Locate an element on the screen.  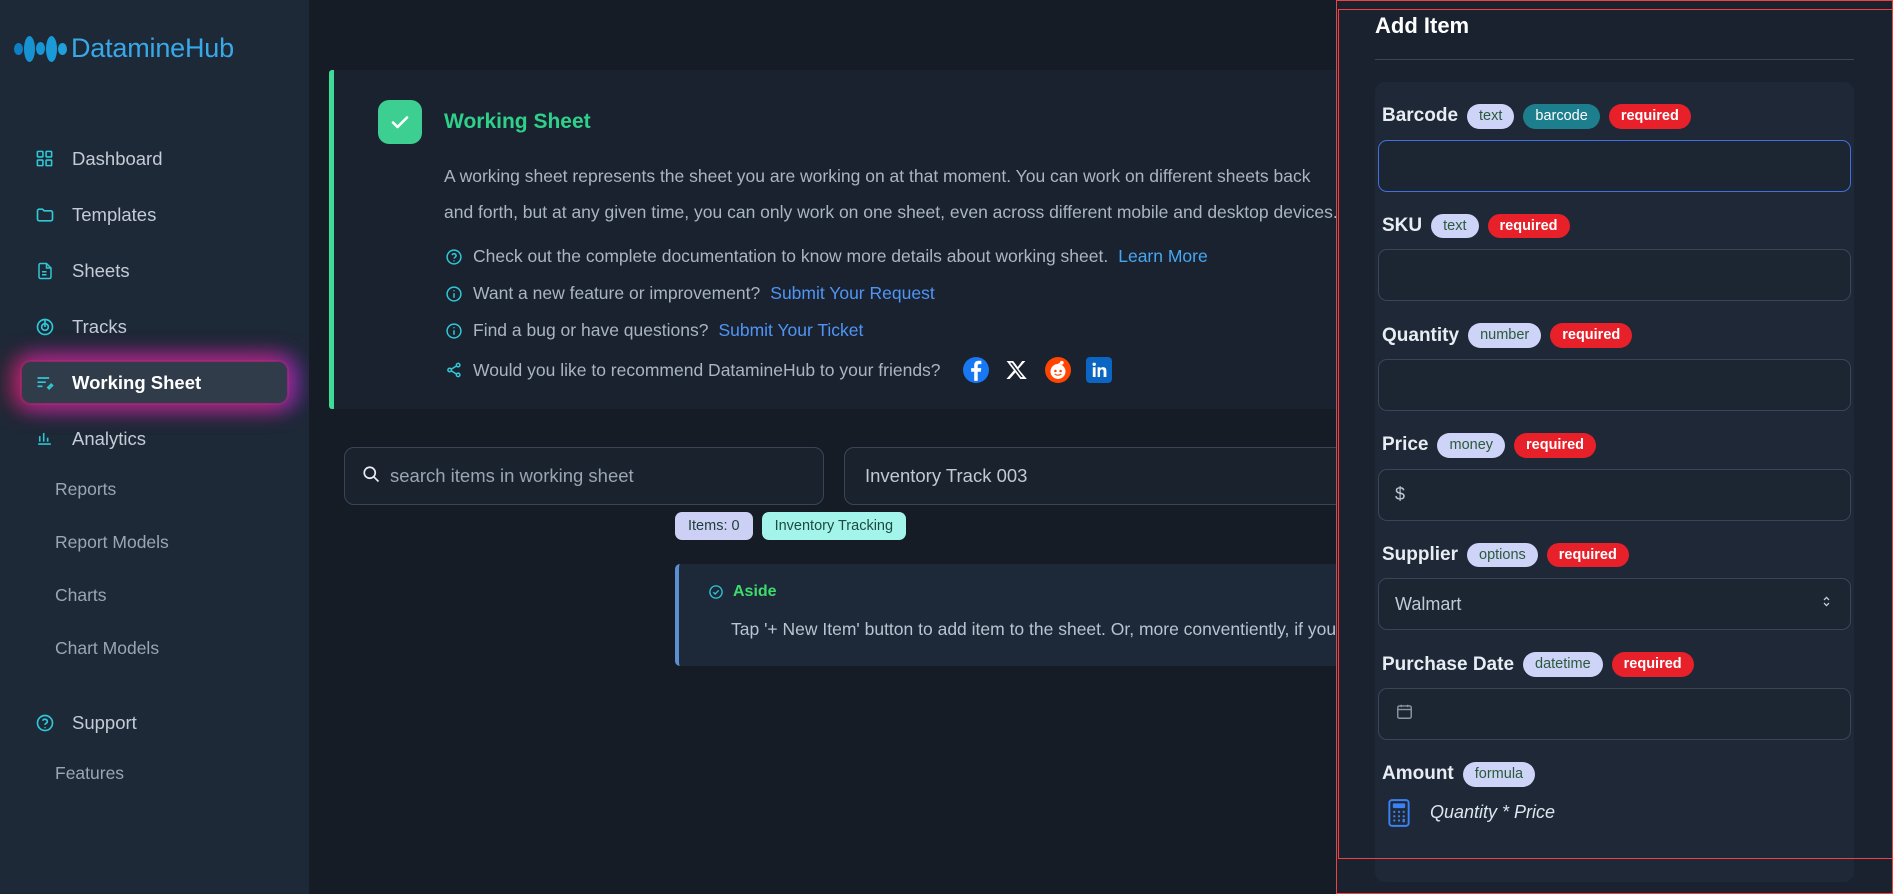
sidebar-item-working-sheet: Working Sheet is located at coordinates (154, 382).